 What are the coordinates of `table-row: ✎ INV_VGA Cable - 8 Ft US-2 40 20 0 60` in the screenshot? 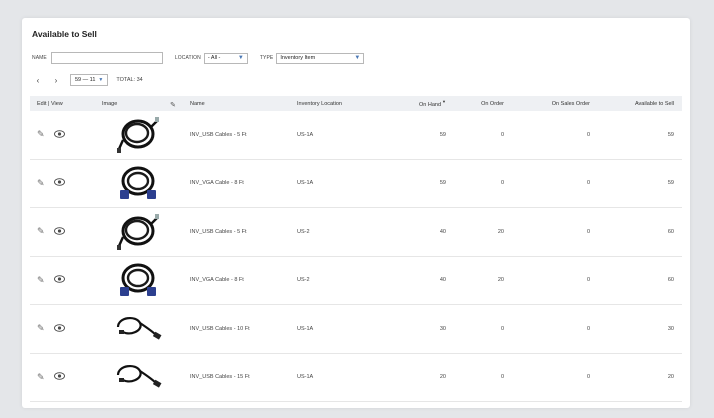 It's located at (356, 281).